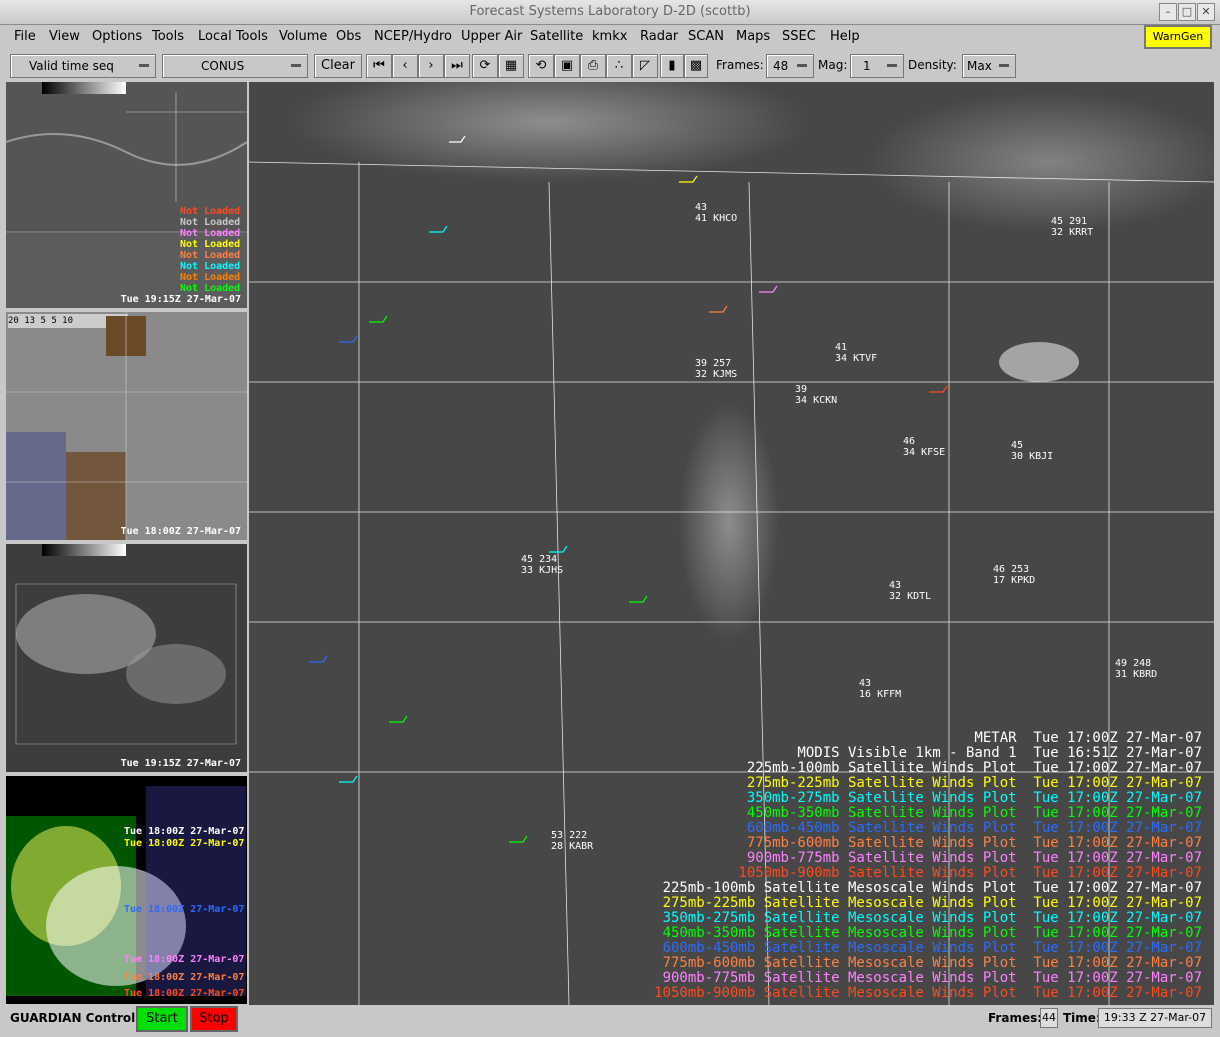 Image resolution: width=1220 pixels, height=1037 pixels. Describe the element at coordinates (214, 1019) in the screenshot. I see `stop-button: Stop` at that location.